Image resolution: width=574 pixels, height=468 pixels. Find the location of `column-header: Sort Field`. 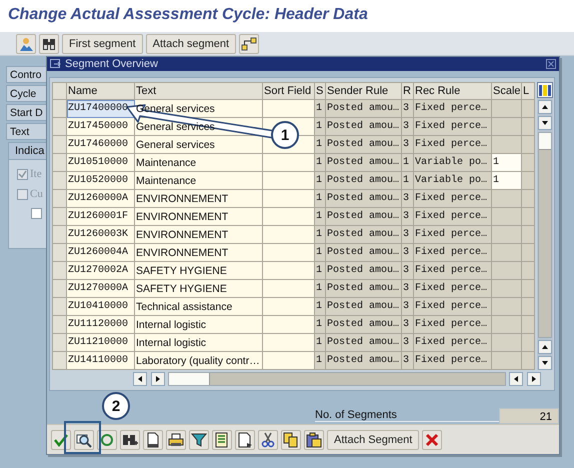

column-header: Sort Field is located at coordinates (288, 91).